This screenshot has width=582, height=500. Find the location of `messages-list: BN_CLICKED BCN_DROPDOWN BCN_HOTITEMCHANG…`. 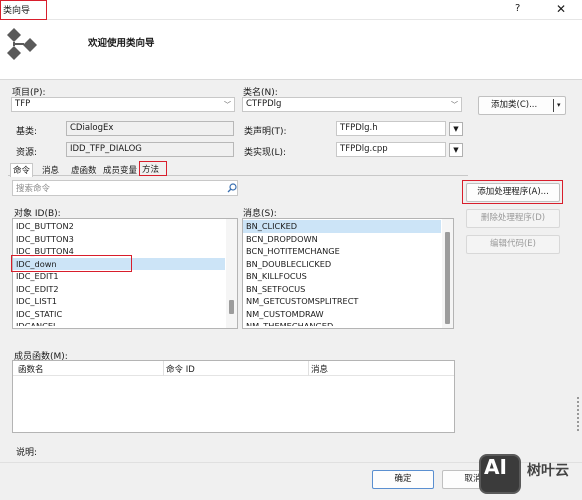

messages-list: BN_CLICKED BCN_DROPDOWN BCN_HOTITEMCHANG… is located at coordinates (348, 273).